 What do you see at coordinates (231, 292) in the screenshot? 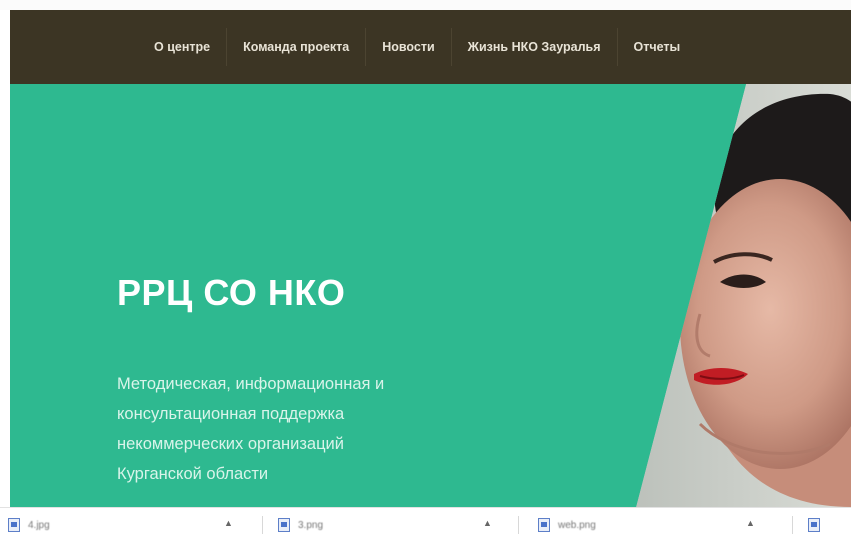
I see `hero-title: РРЦ СО НКО` at bounding box center [231, 292].